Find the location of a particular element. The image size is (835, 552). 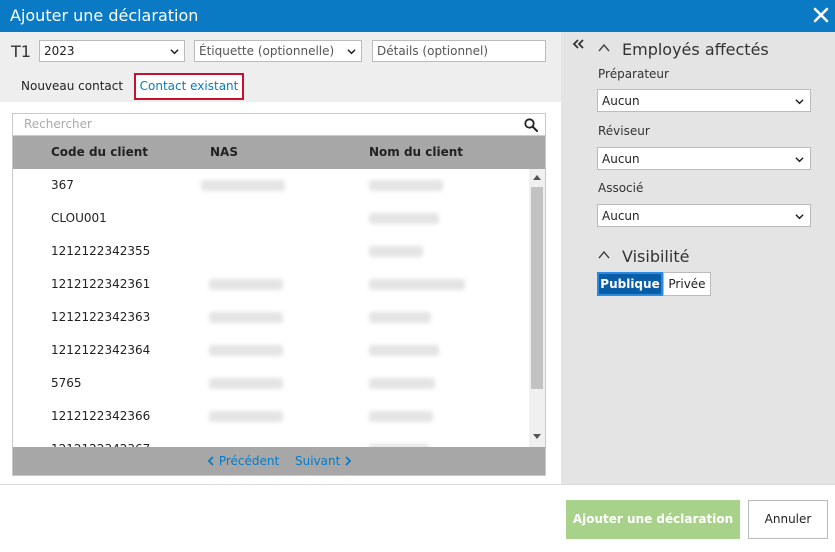

chevron-right-icon is located at coordinates (348, 461).